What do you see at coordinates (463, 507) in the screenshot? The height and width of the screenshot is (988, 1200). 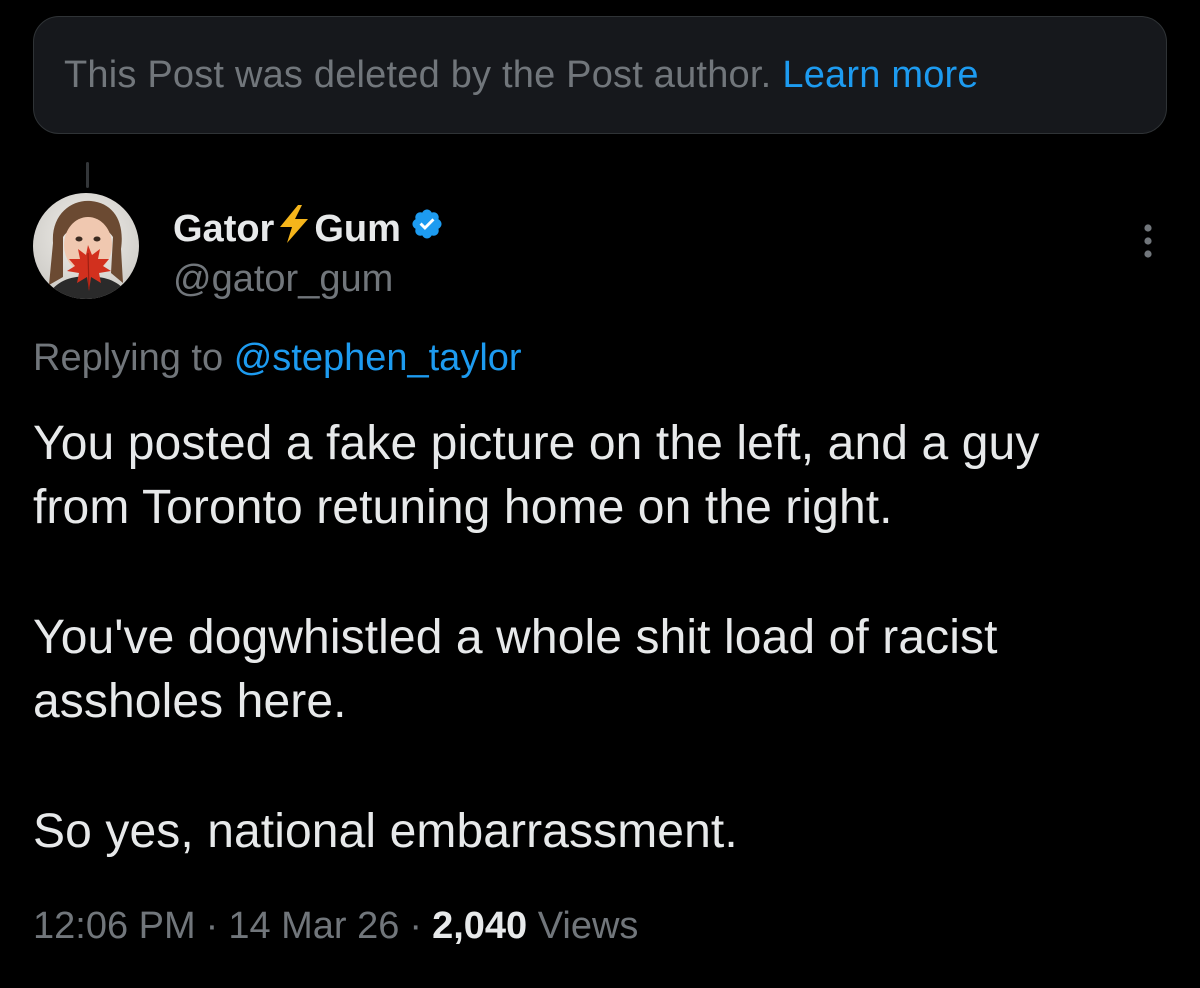 I see `post-line: from Toronto retuning home on the right.` at bounding box center [463, 507].